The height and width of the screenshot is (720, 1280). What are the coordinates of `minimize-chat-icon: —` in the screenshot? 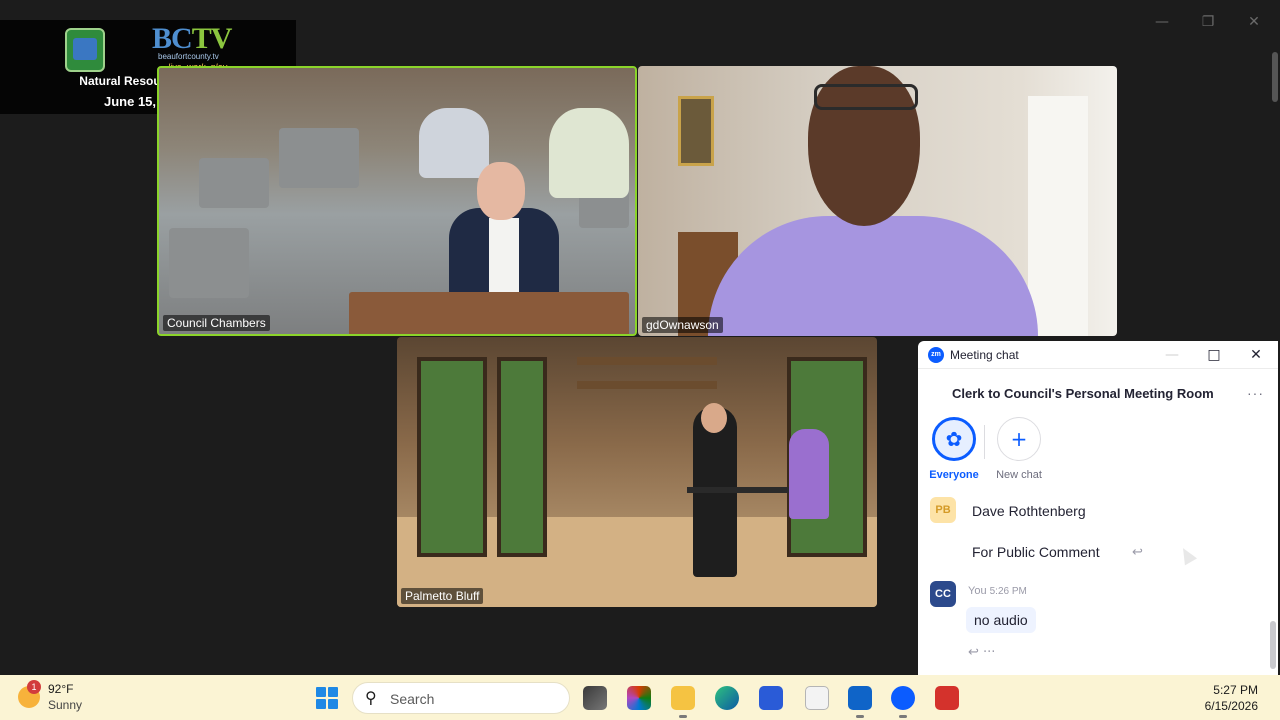 It's located at (1172, 355).